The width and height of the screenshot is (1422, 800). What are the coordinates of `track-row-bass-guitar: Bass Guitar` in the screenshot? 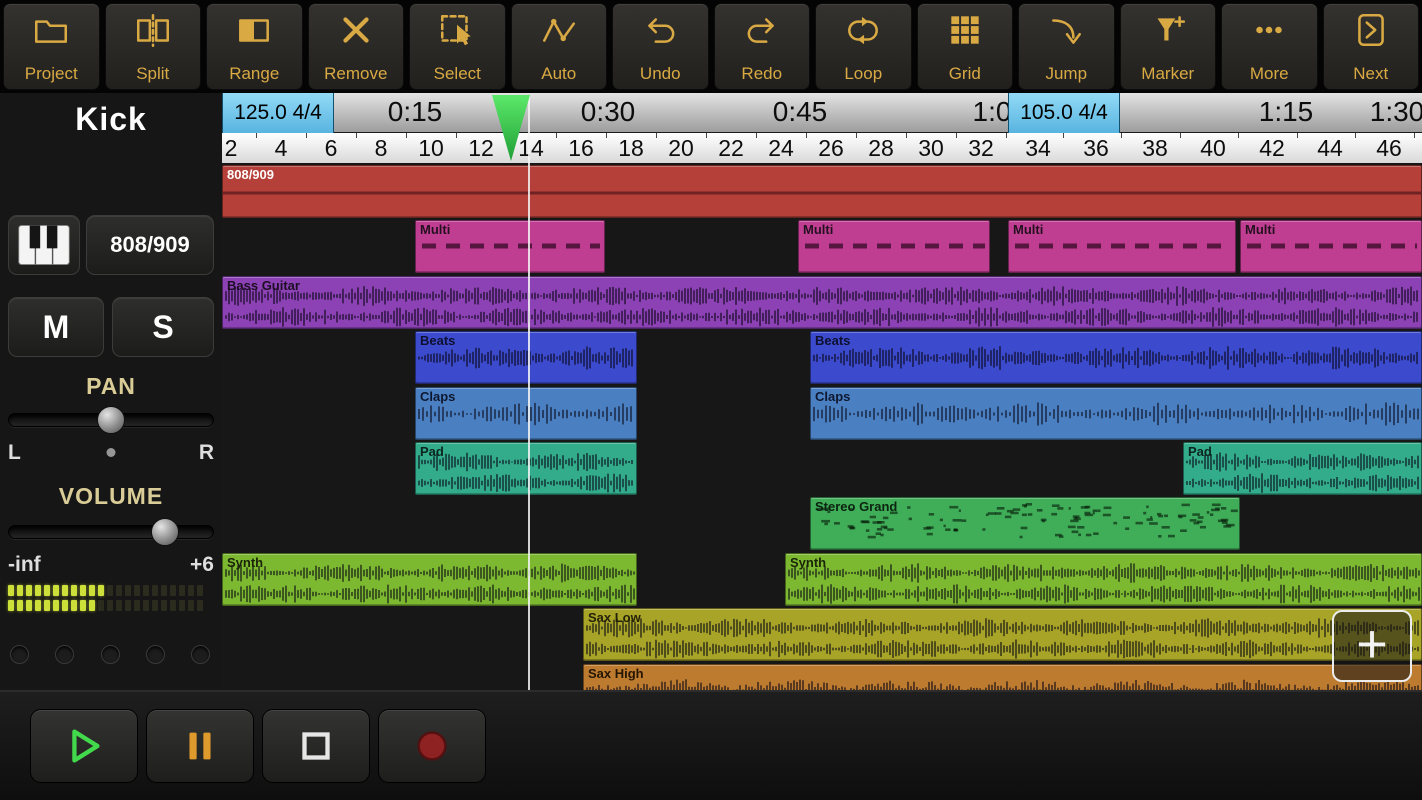 It's located at (822, 302).